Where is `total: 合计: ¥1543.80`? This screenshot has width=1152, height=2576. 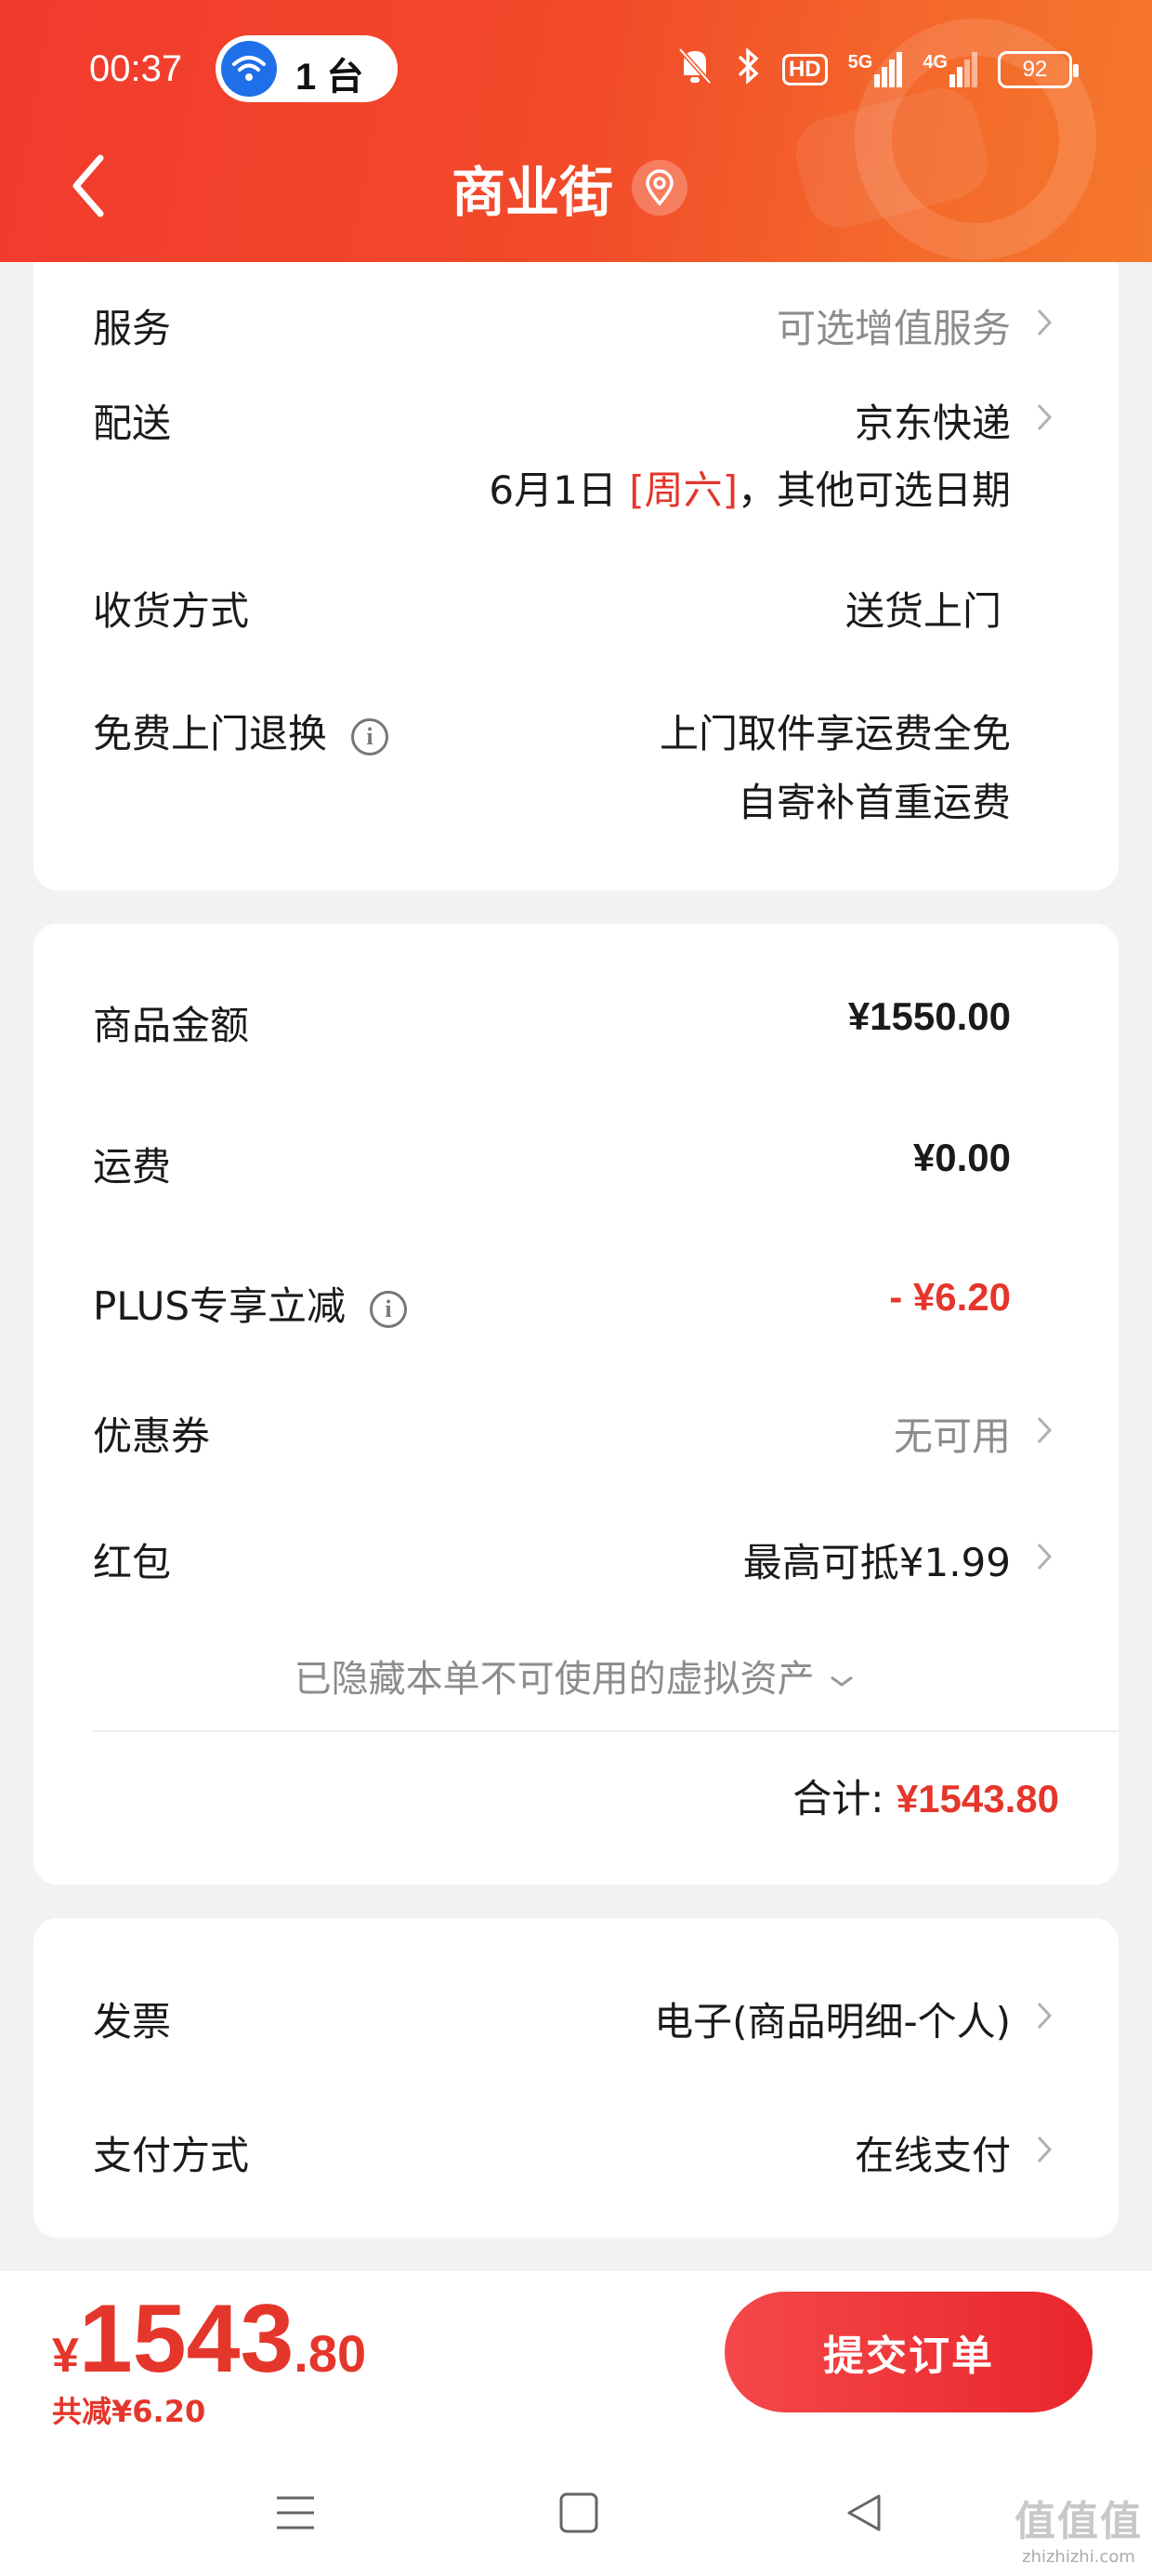
total: 合计: ¥1543.80 is located at coordinates (925, 1796).